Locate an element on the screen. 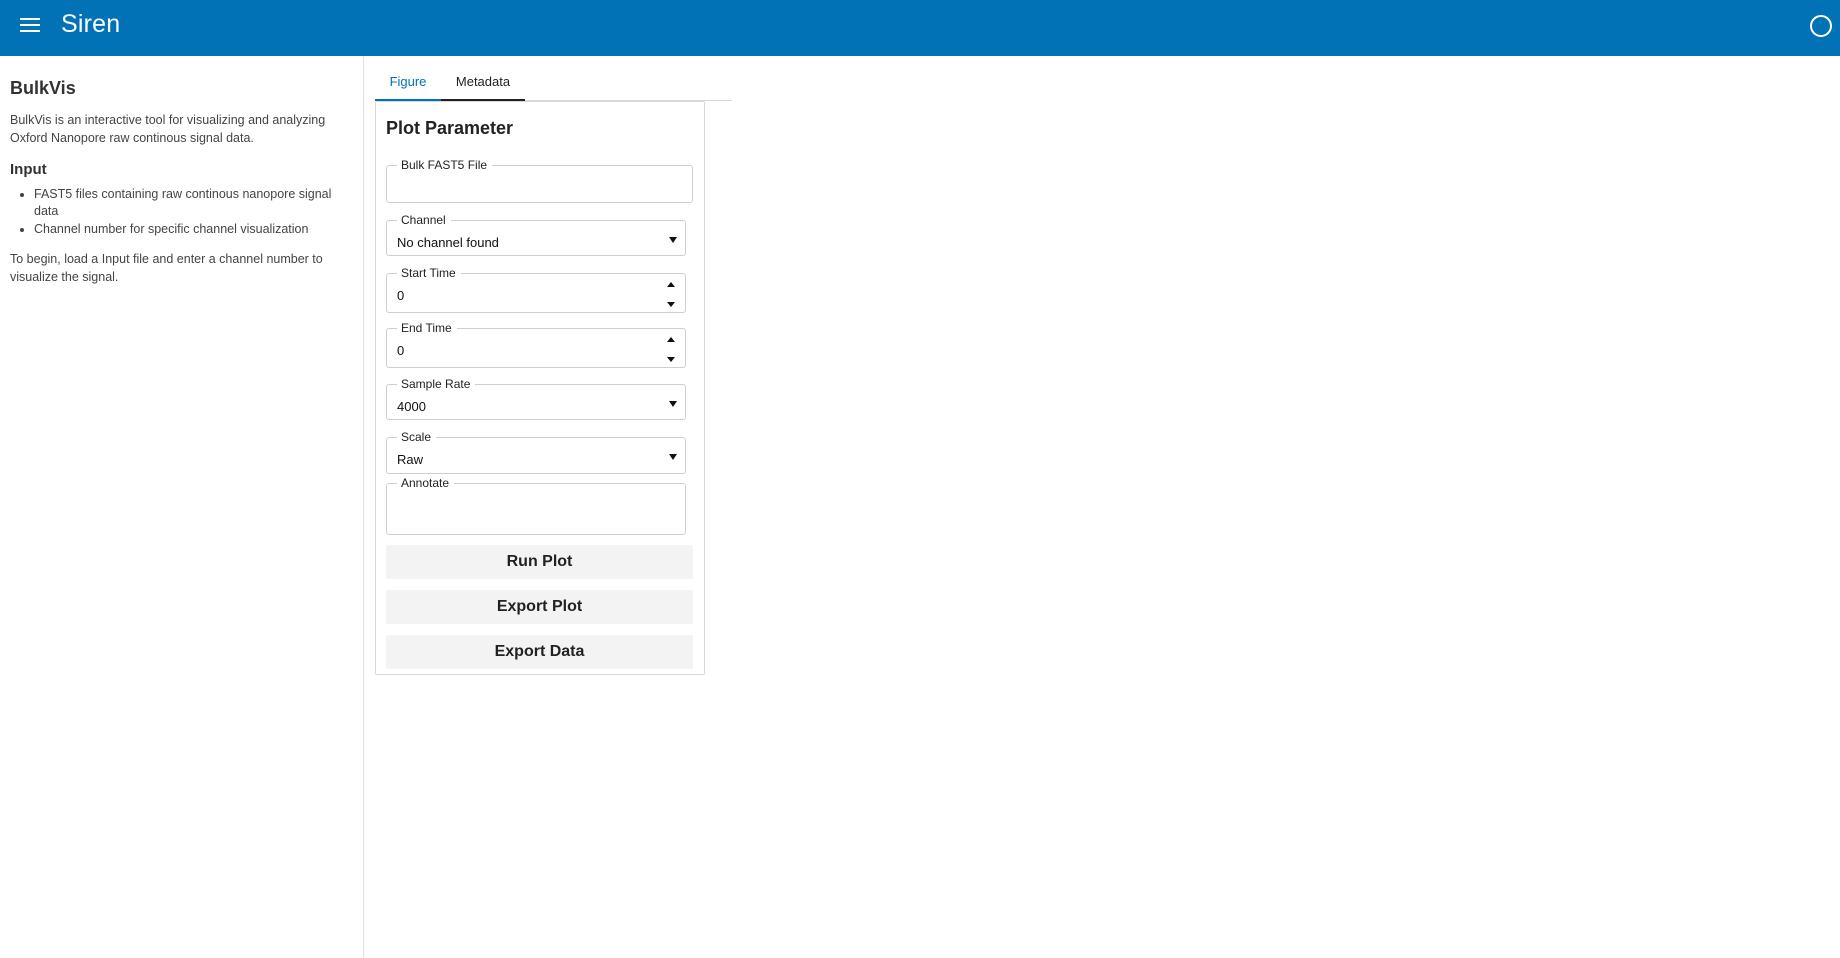 The height and width of the screenshot is (958, 1840). field-value: Raw is located at coordinates (410, 459).